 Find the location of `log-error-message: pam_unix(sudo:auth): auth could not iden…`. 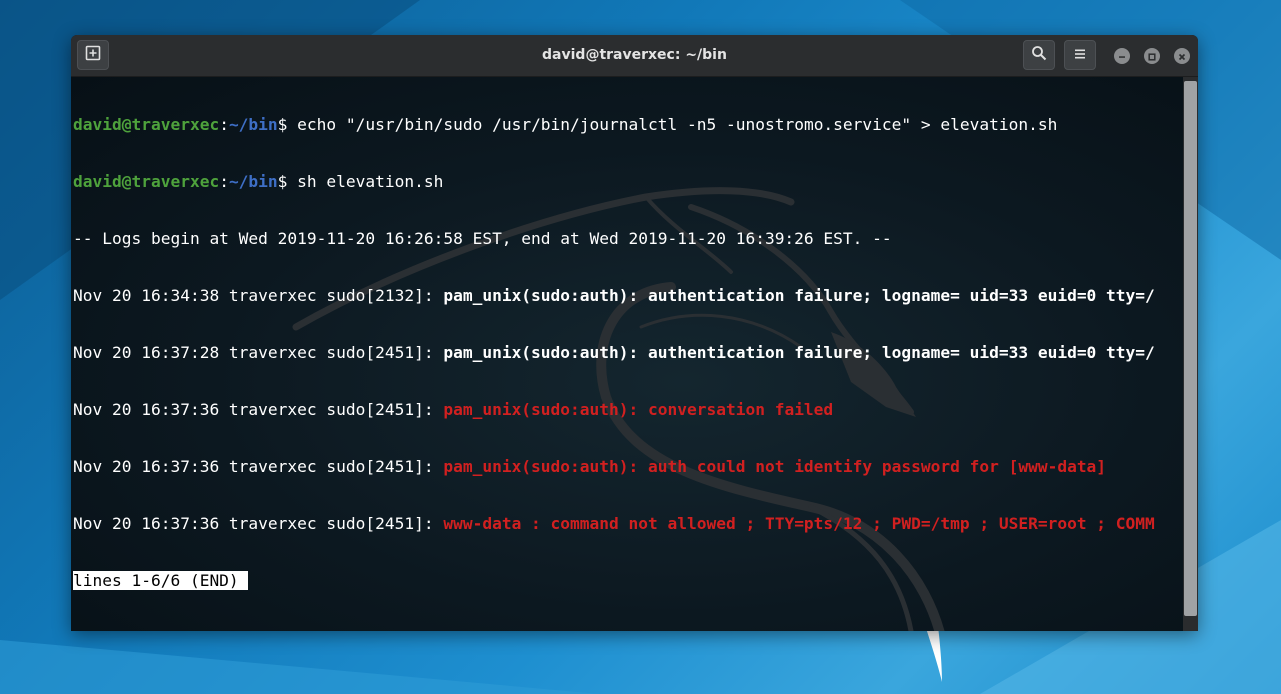

log-error-message: pam_unix(sudo:auth): auth could not iden… is located at coordinates (775, 466).